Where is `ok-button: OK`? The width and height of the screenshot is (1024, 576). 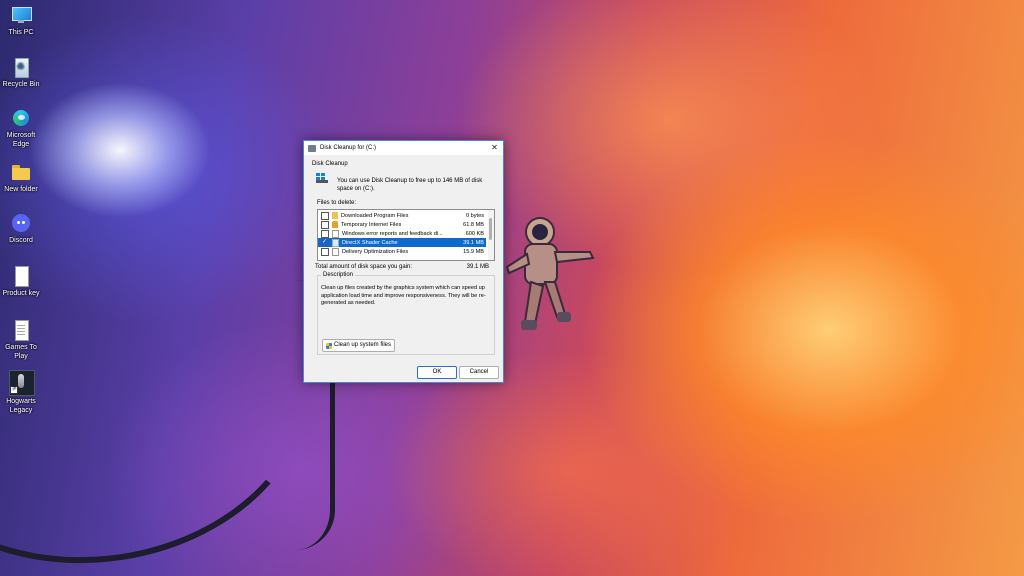 ok-button: OK is located at coordinates (437, 372).